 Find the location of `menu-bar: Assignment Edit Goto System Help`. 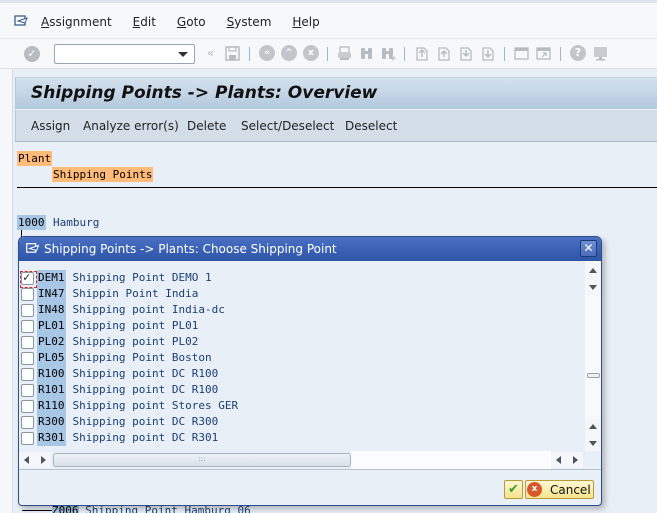

menu-bar: Assignment Edit Goto System Help is located at coordinates (328, 19).